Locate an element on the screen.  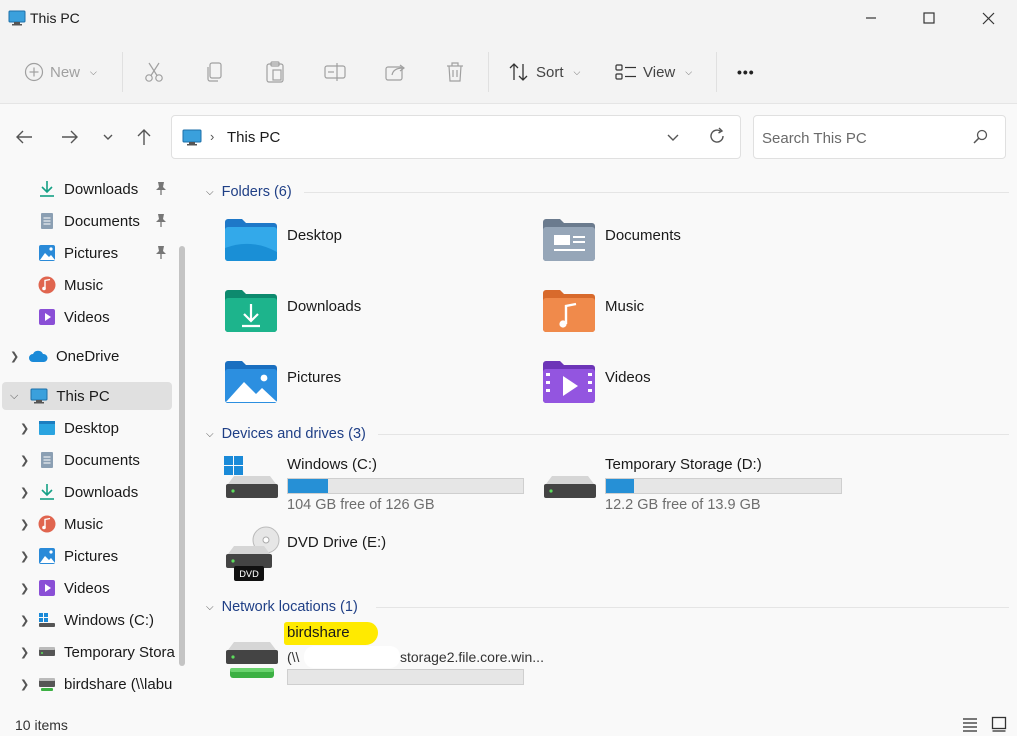
desktop-folder-icon is located at coordinates (251, 240).